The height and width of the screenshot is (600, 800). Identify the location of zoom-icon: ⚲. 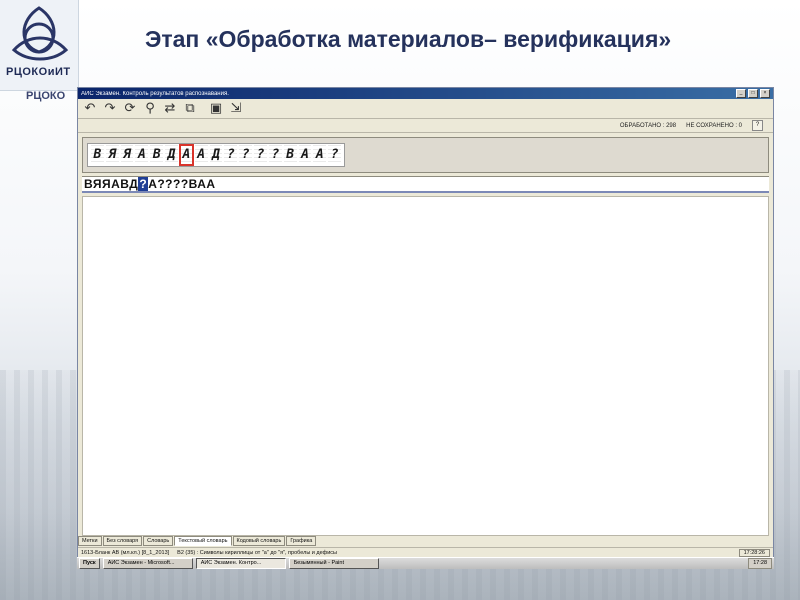
(150, 109).